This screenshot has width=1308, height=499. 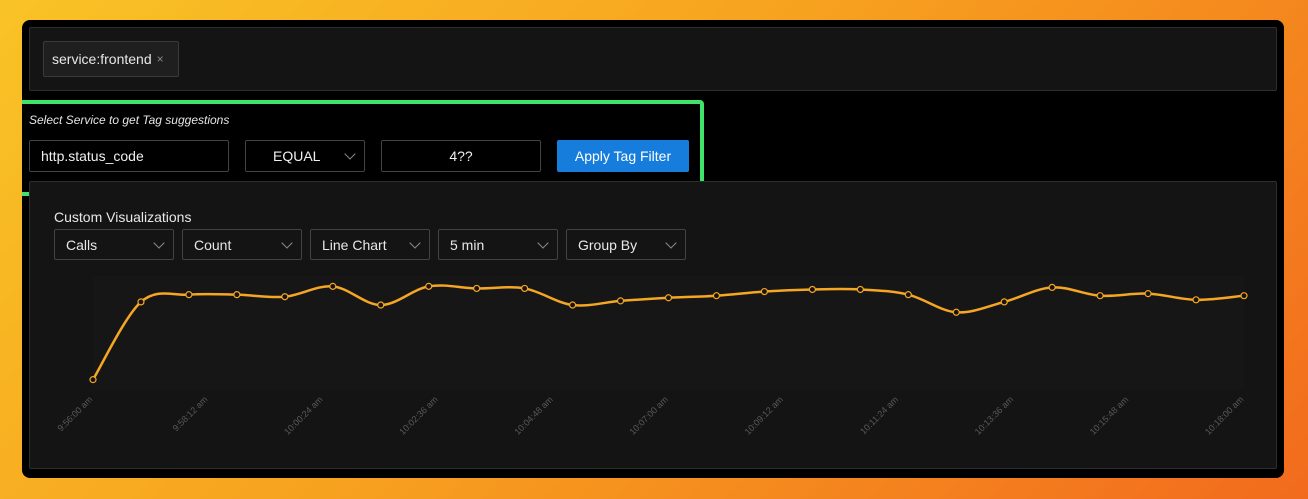 I want to click on tag-value-text: 4??, so click(x=461, y=156).